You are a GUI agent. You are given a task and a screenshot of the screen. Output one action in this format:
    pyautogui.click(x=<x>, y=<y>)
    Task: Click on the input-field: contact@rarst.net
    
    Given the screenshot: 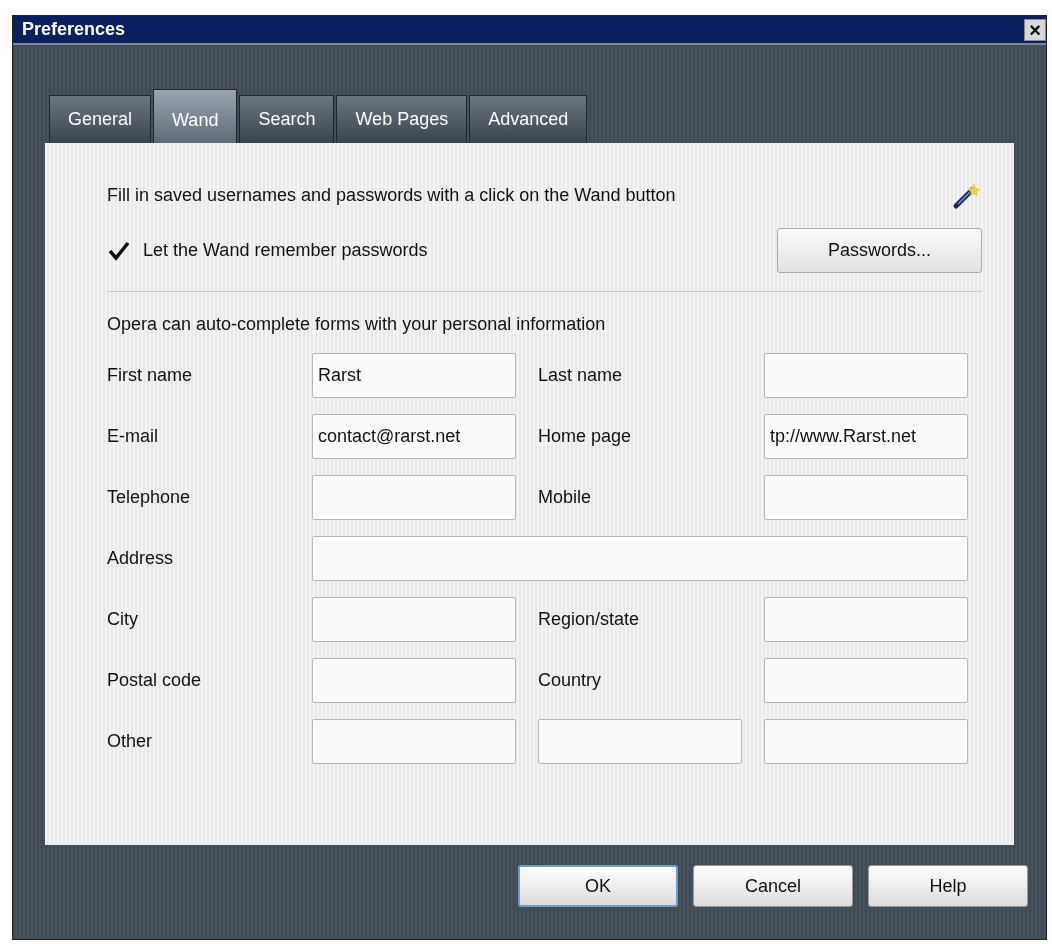 What is the action you would take?
    pyautogui.click(x=414, y=436)
    